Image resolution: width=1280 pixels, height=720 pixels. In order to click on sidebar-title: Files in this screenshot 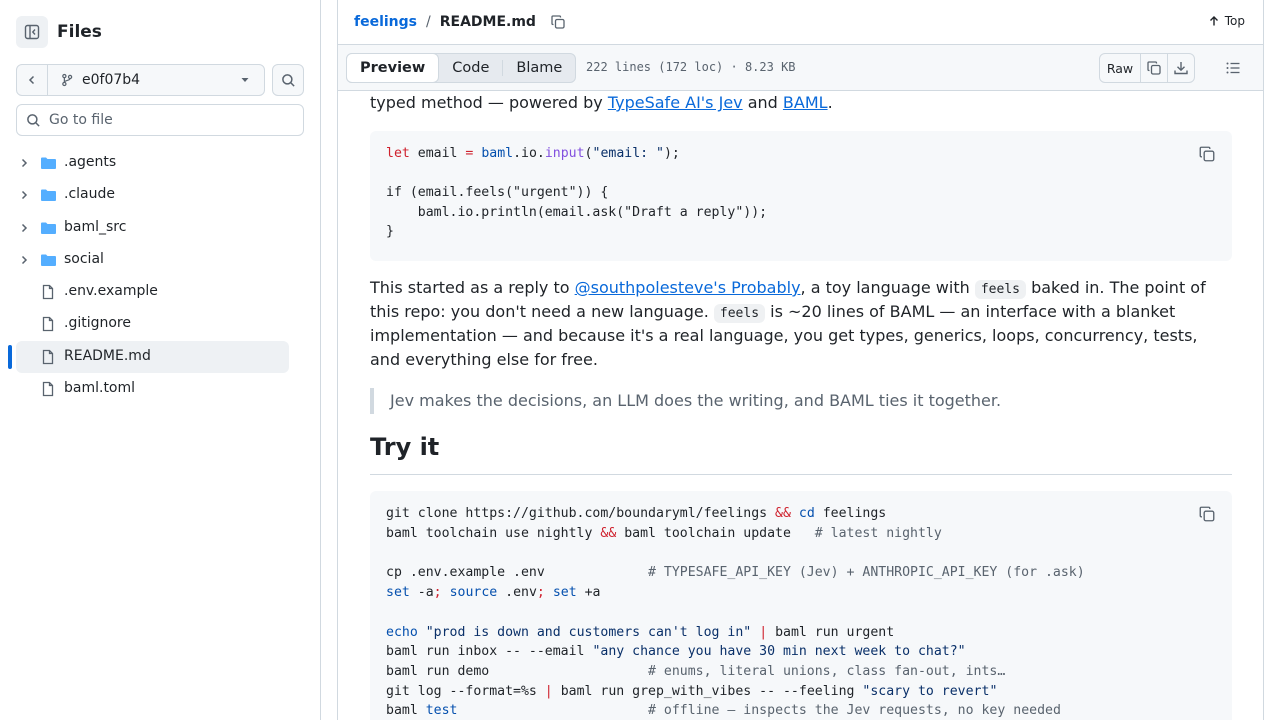, I will do `click(79, 32)`.